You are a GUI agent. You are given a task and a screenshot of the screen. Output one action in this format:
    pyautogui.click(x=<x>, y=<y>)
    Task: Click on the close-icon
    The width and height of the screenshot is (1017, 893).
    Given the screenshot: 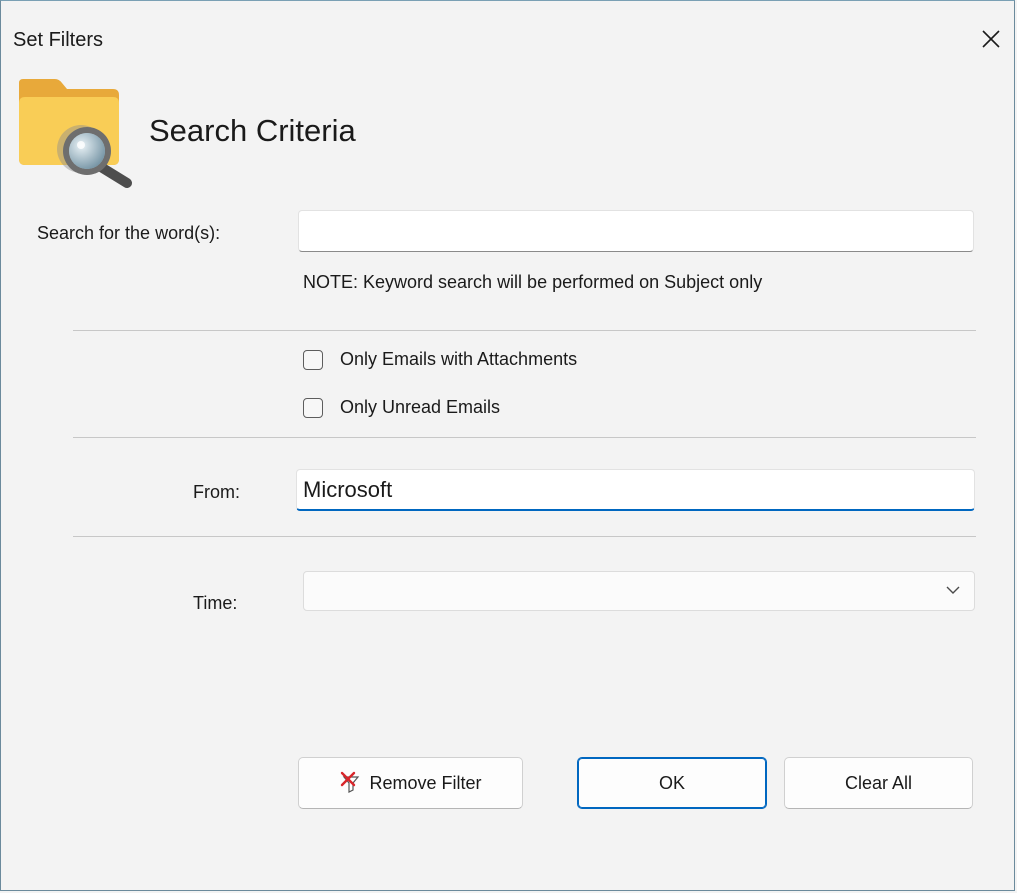 What is the action you would take?
    pyautogui.click(x=991, y=39)
    